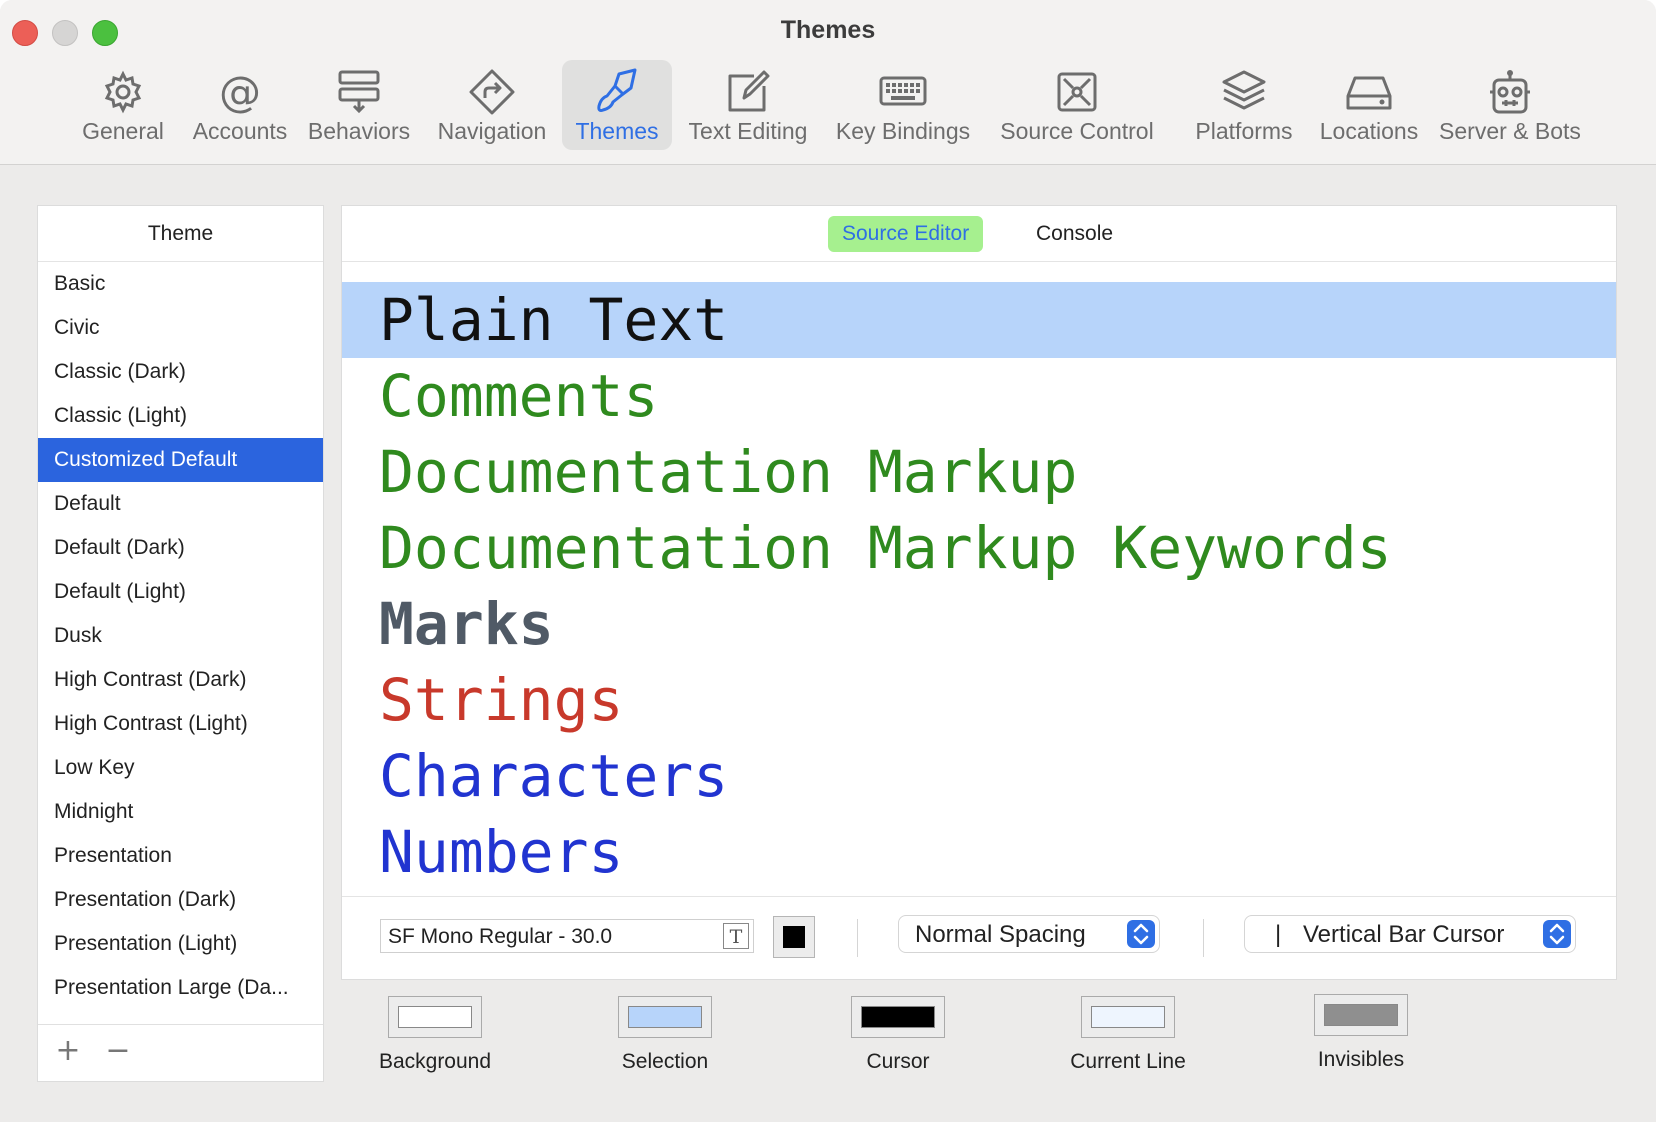 This screenshot has height=1122, width=1660. I want to click on toolbar-item-key-bindings: Key Bindings, so click(903, 105).